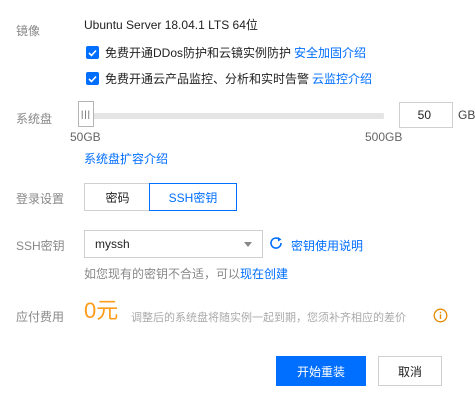 This screenshot has height=404, width=475. Describe the element at coordinates (162, 274) in the screenshot. I see `ssh-hint-text: 如您现有的密钥不合适，可以` at that location.